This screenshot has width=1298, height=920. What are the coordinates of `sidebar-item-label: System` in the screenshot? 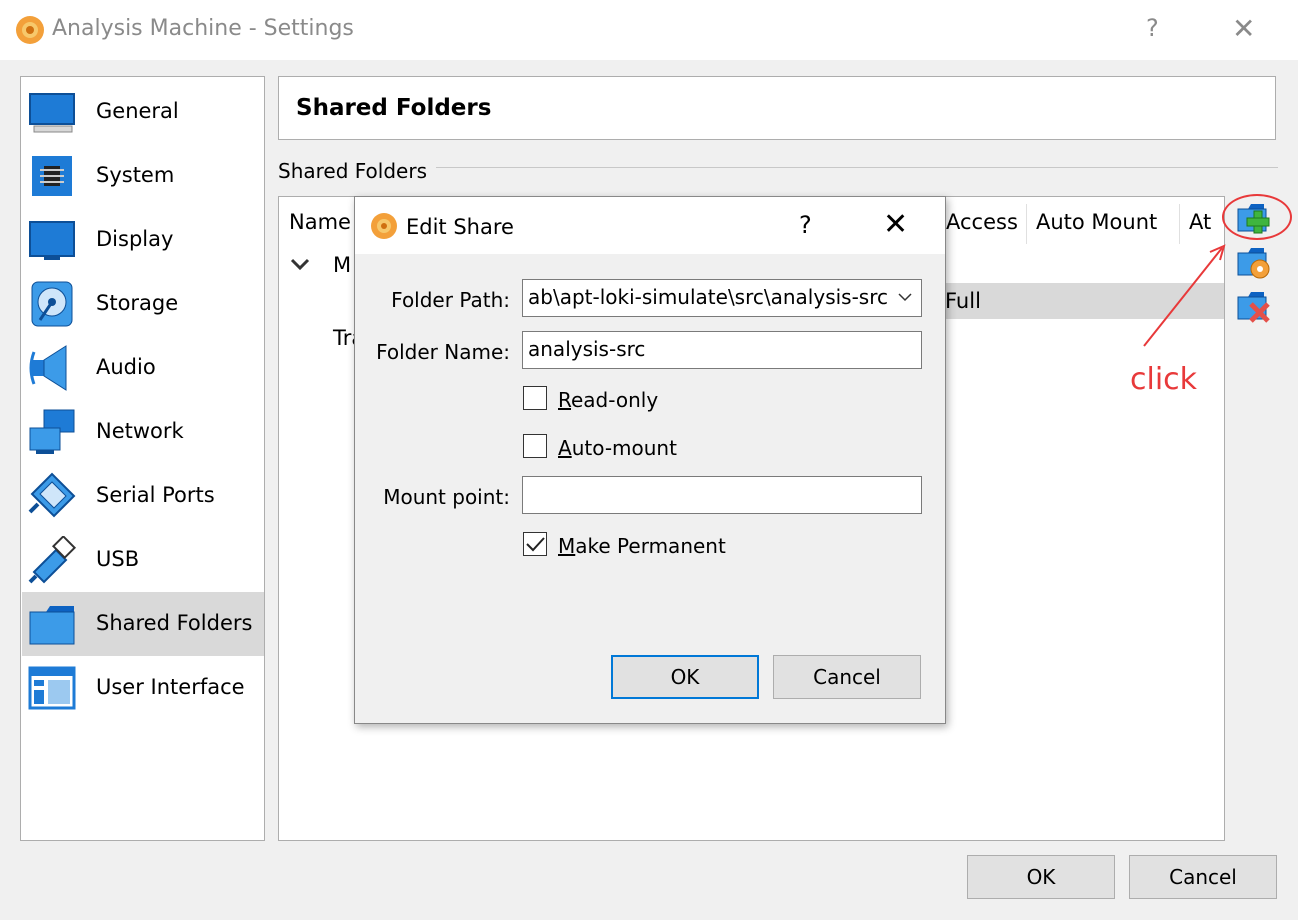 It's located at (135, 175).